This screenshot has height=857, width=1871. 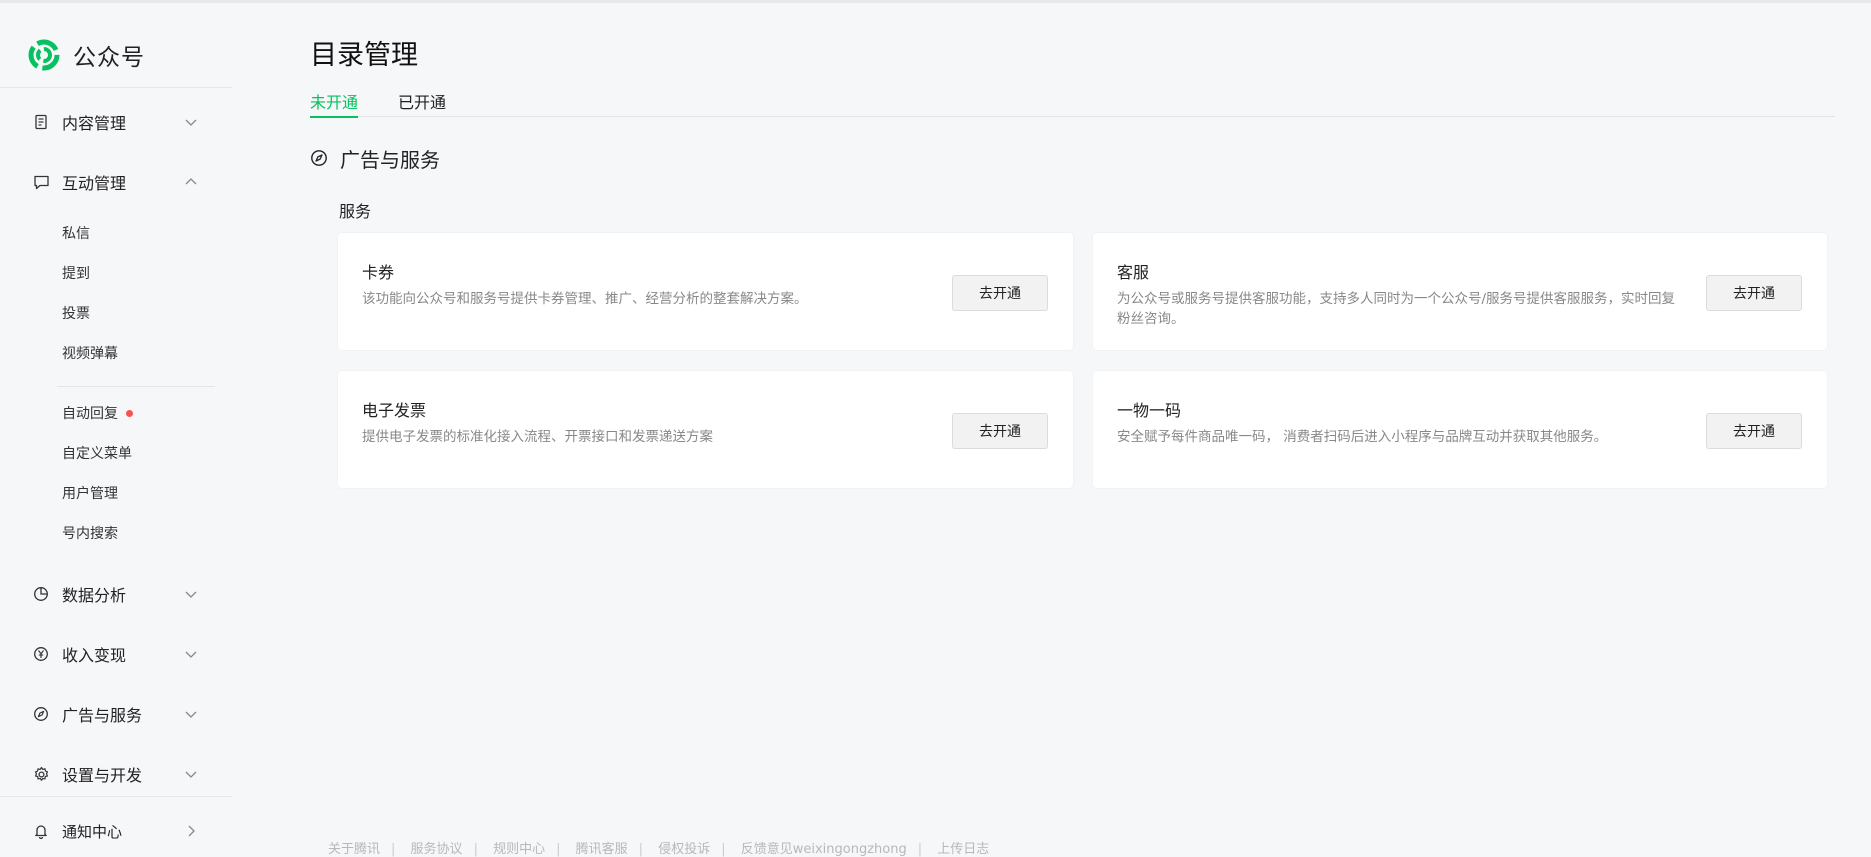 I want to click on sidebar-item-votes: 投票, so click(x=76, y=314).